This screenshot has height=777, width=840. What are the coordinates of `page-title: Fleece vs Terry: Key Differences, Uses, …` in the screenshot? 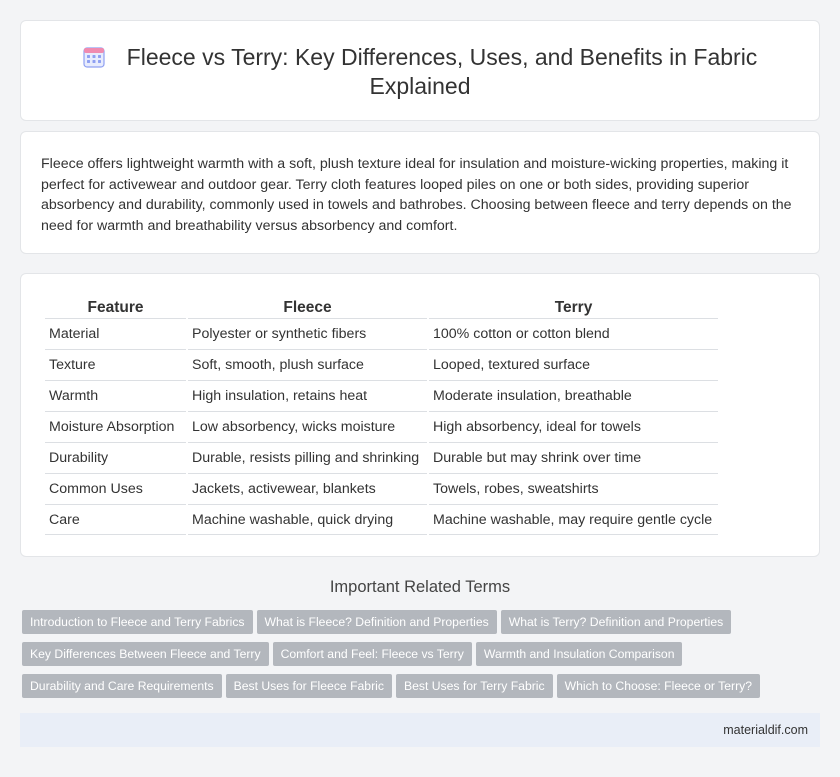 It's located at (442, 71).